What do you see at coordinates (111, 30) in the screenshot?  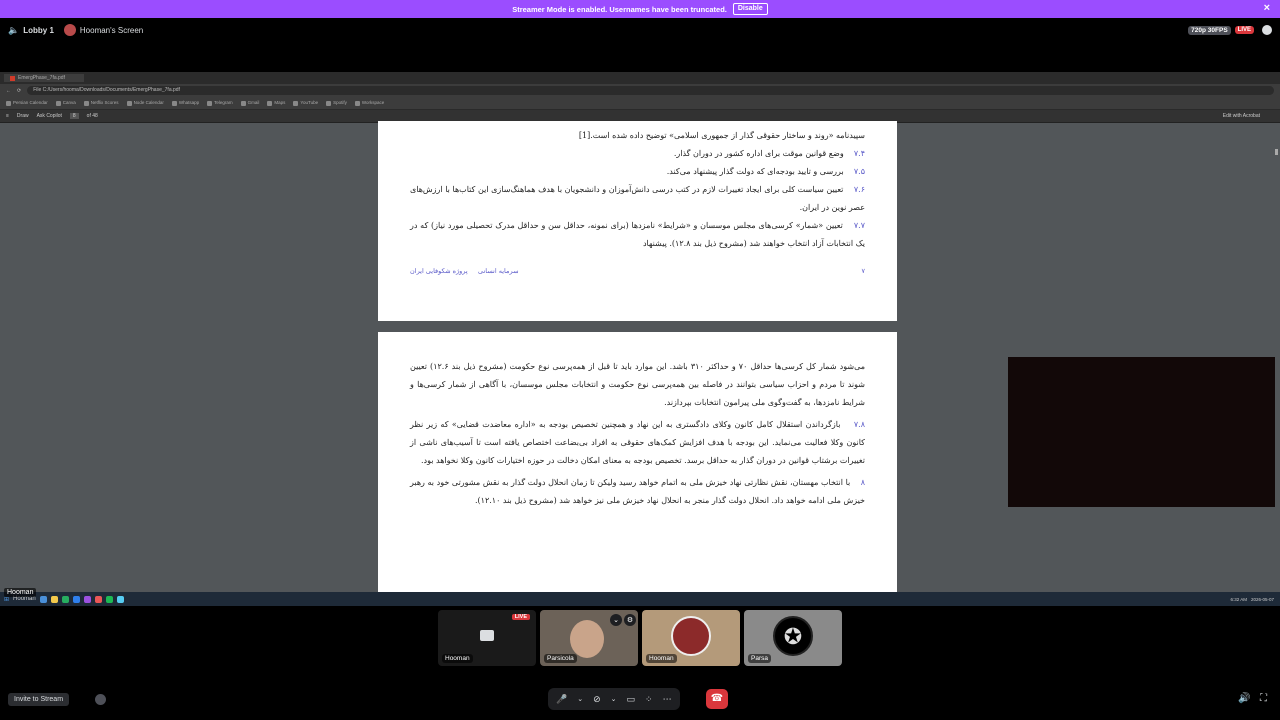 I see `stream-title: Hooman's Screen` at bounding box center [111, 30].